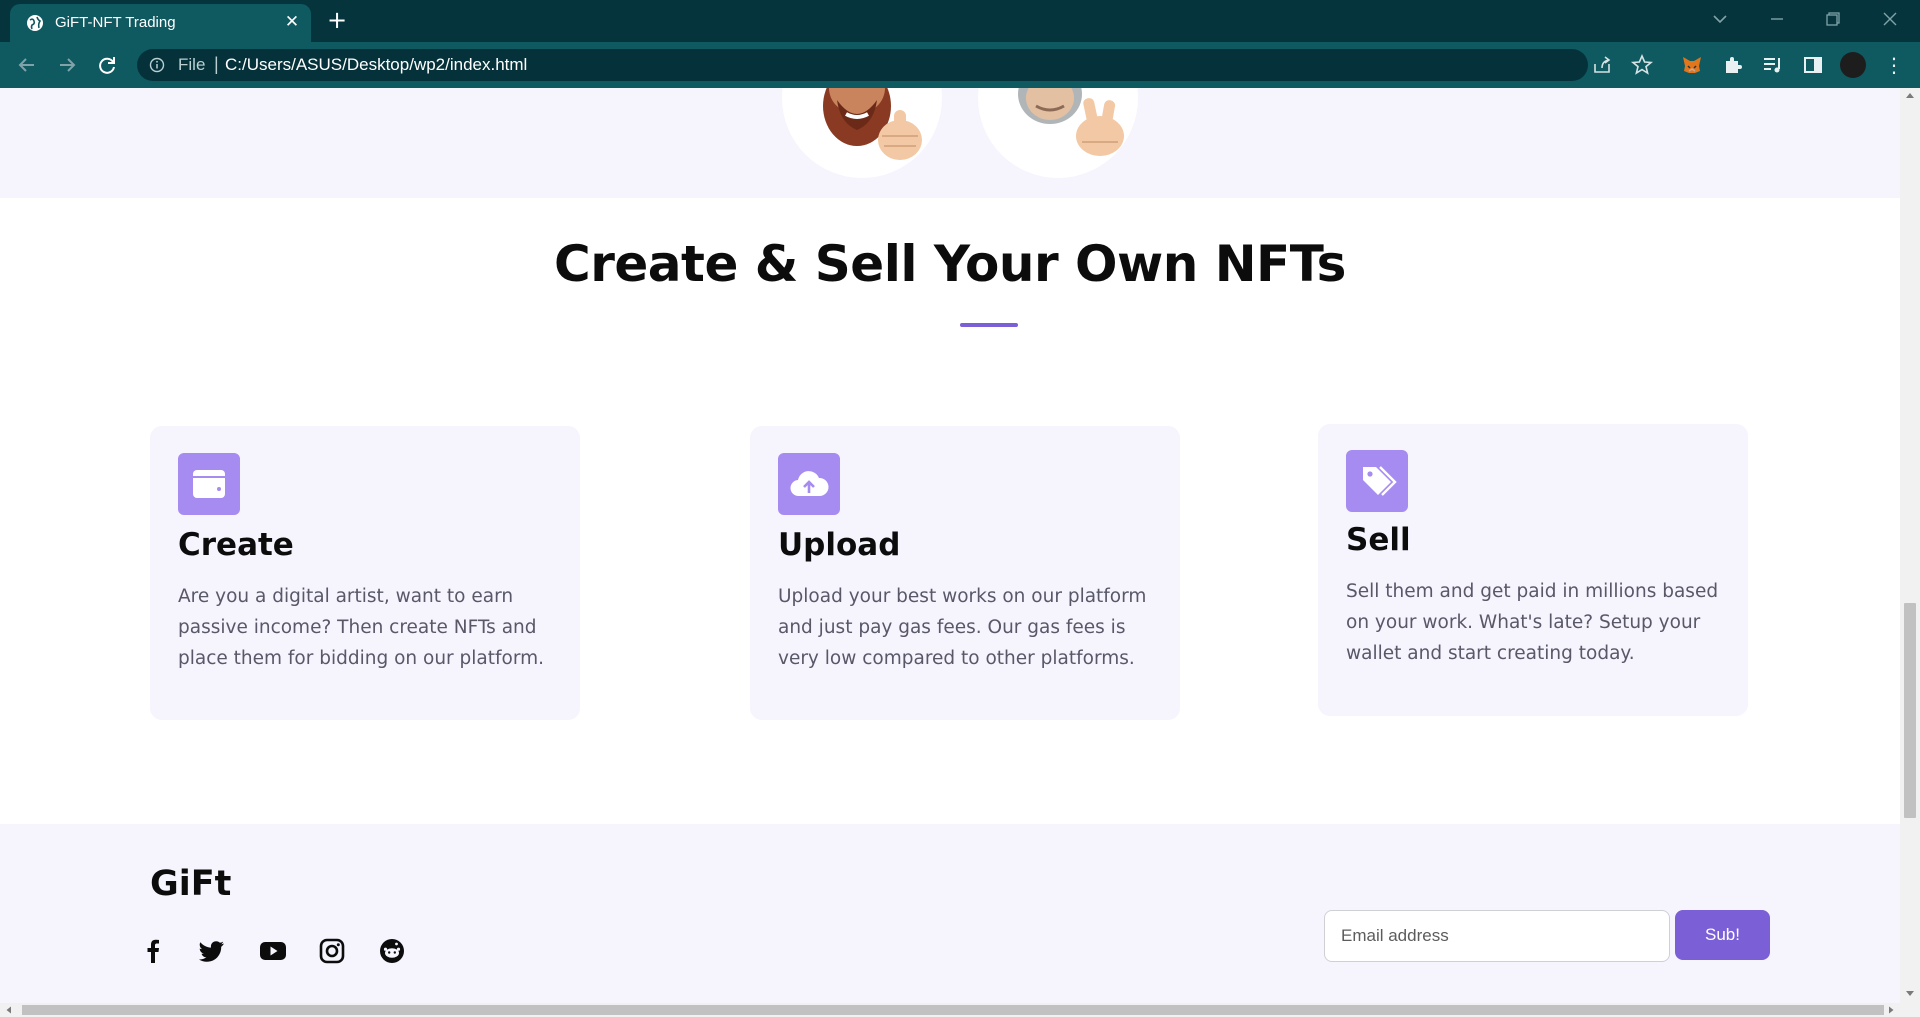 The width and height of the screenshot is (1920, 1017). Describe the element at coordinates (1813, 65) in the screenshot. I see `side-panel-icon` at that location.